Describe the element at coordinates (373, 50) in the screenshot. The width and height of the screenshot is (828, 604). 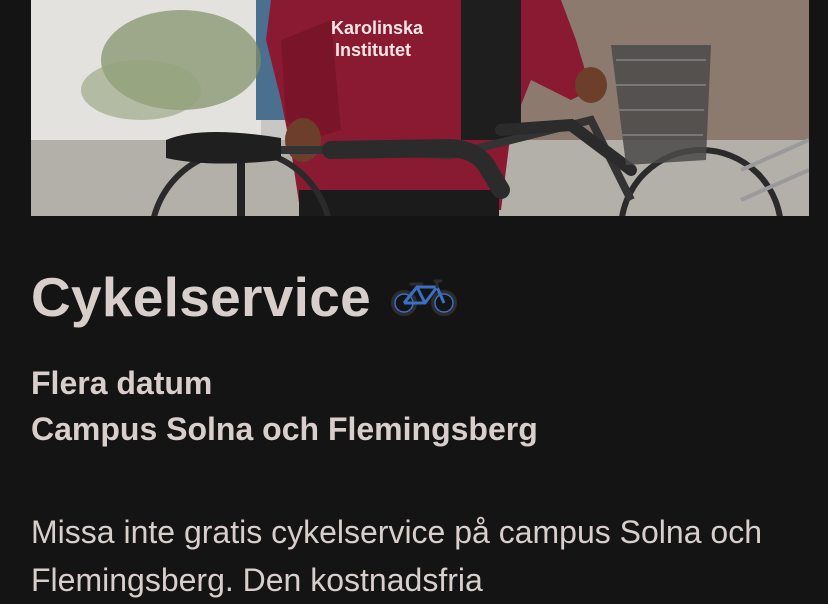
I see `hoodie-text-2: Institutet` at that location.